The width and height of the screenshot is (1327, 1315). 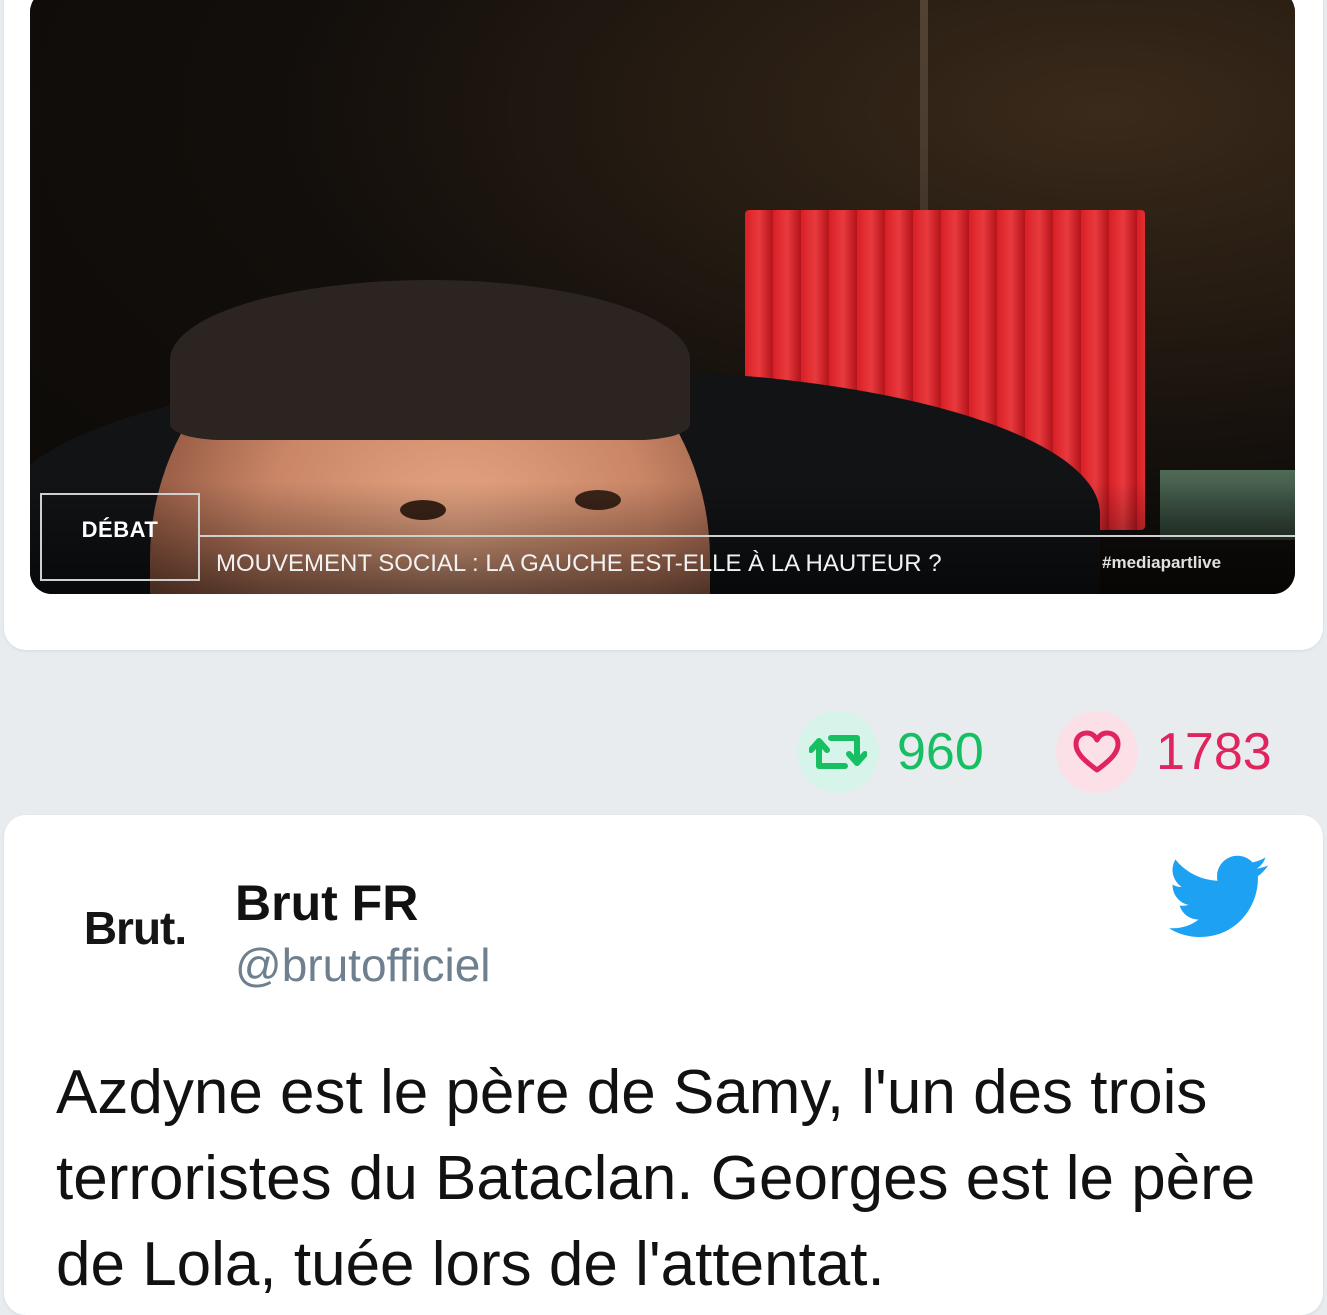 I want to click on avatar: Brut., so click(x=135, y=927).